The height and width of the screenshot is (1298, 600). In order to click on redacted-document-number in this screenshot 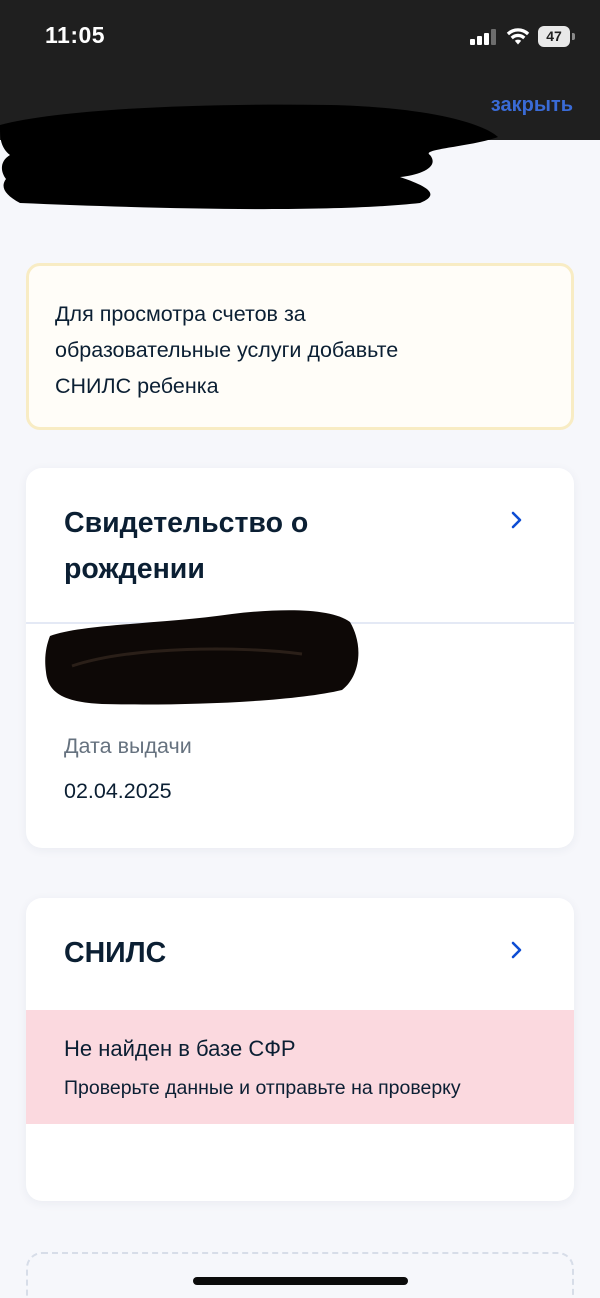, I will do `click(202, 657)`.